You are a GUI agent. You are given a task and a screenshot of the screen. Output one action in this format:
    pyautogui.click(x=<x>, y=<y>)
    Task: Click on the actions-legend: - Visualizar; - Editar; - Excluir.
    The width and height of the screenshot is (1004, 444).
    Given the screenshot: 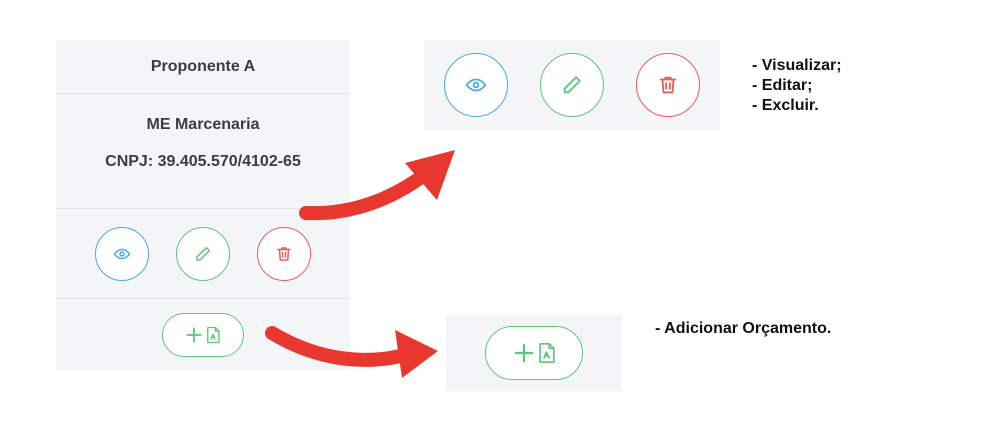 What is the action you would take?
    pyautogui.click(x=797, y=86)
    